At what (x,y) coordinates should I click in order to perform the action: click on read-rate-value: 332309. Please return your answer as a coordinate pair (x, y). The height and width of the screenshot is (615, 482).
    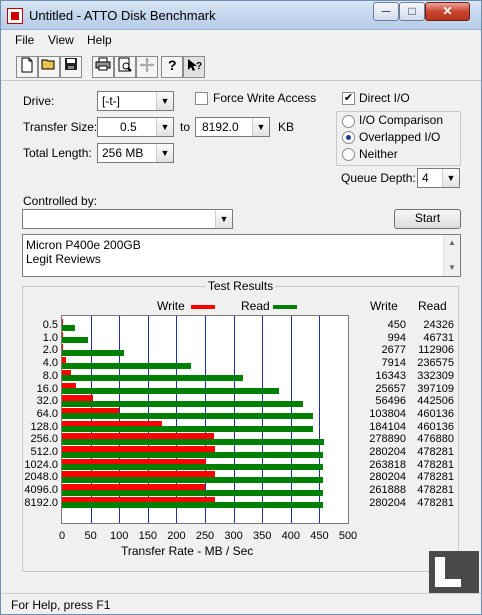
    Looking at the image, I should click on (435, 375).